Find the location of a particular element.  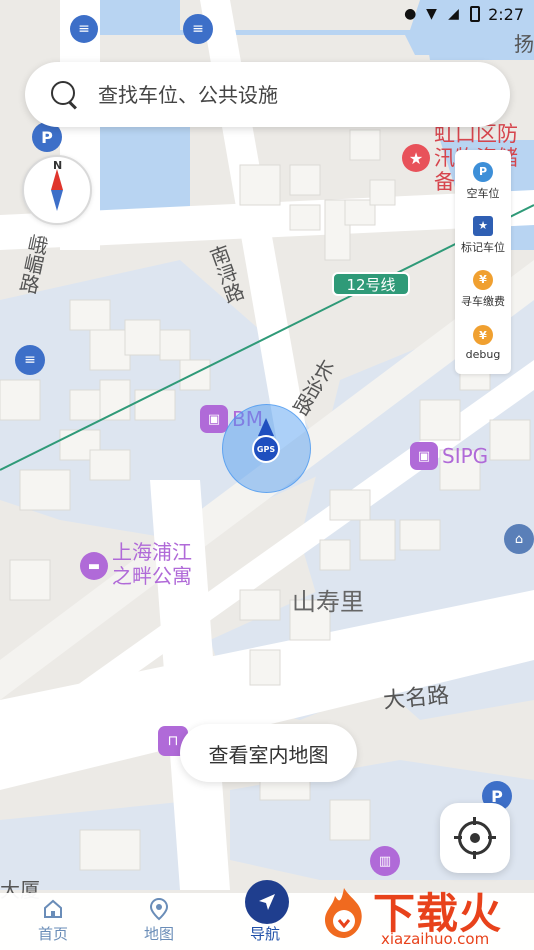

map-label-top-right: 扬 is located at coordinates (524, 44).